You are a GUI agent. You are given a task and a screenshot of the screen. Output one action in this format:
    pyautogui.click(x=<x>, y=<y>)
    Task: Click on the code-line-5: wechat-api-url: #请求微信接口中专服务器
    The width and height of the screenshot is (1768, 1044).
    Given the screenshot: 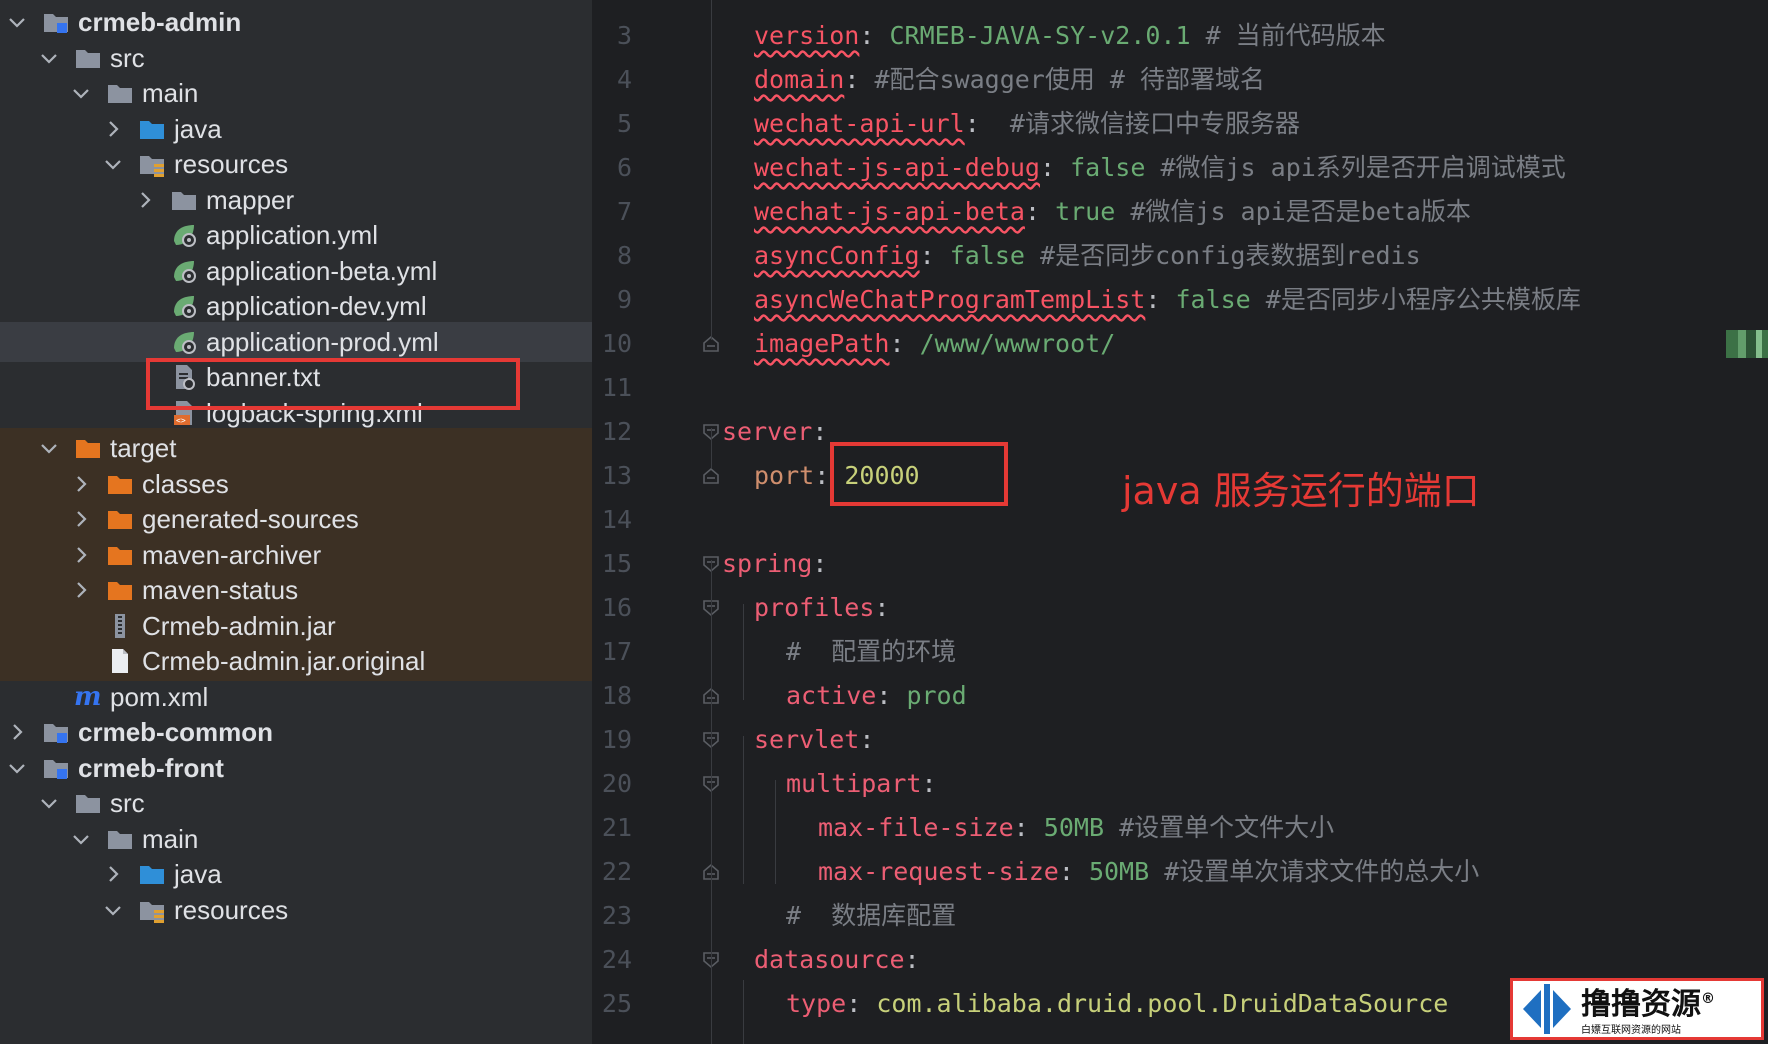 What is the action you would take?
    pyautogui.click(x=1027, y=124)
    